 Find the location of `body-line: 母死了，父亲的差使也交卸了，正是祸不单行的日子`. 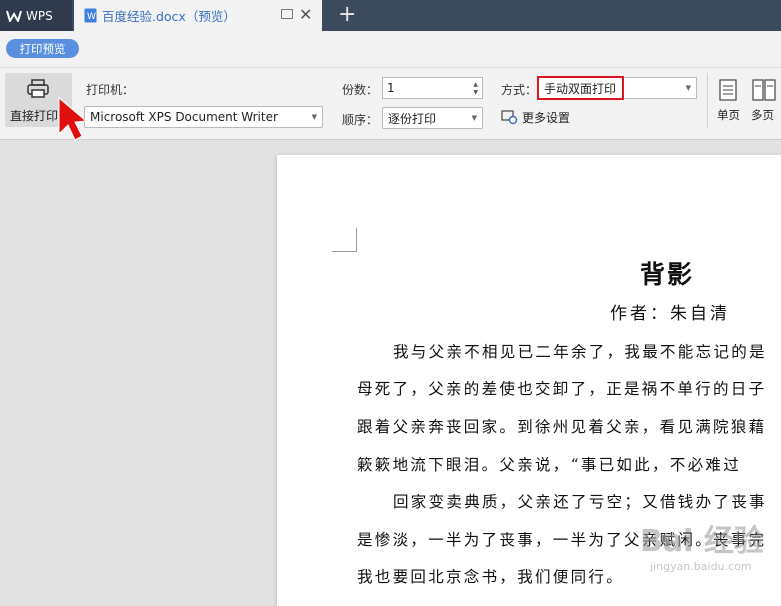

body-line: 母死了，父亲的差使也交卸了，正是祸不单行的日子 is located at coordinates (562, 389).